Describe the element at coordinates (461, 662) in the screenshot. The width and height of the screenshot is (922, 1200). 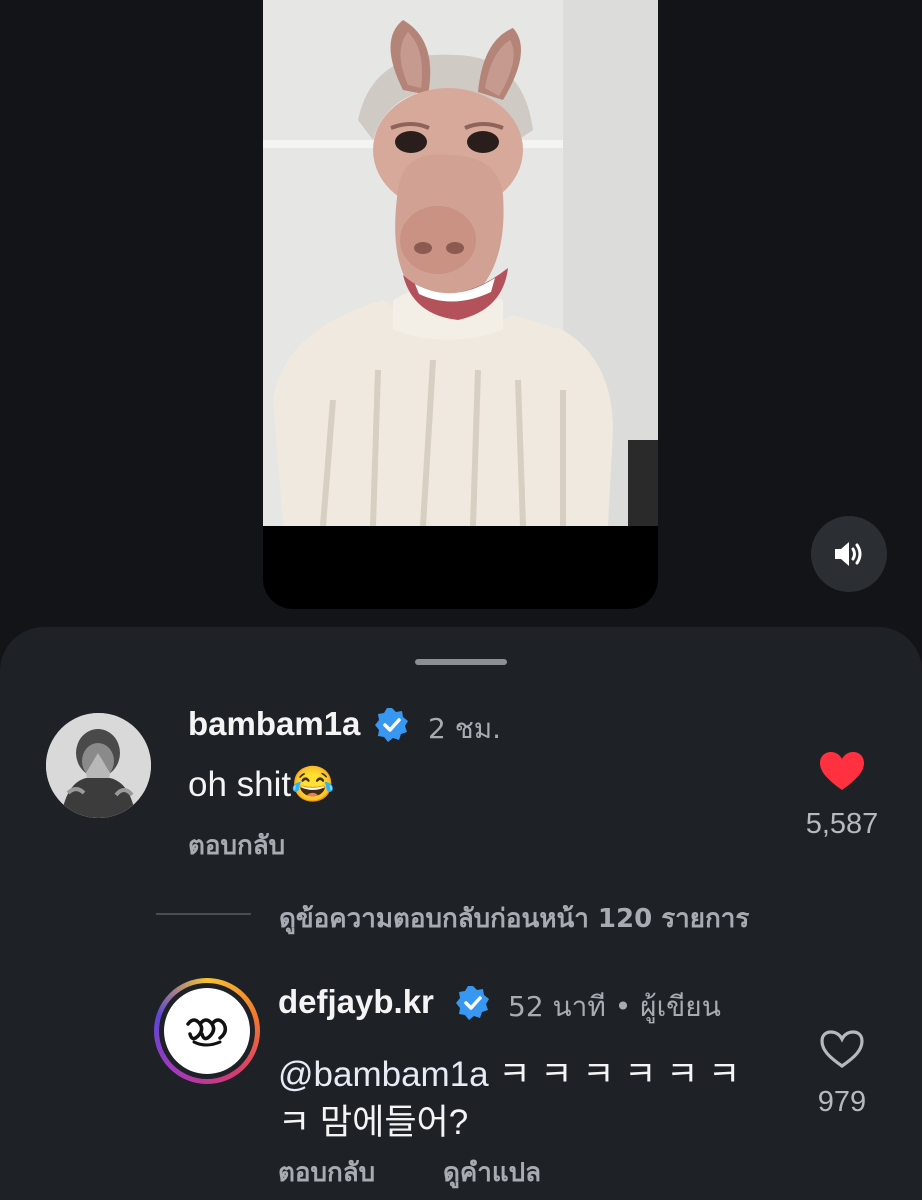
I see `sheet-drag-handle` at that location.